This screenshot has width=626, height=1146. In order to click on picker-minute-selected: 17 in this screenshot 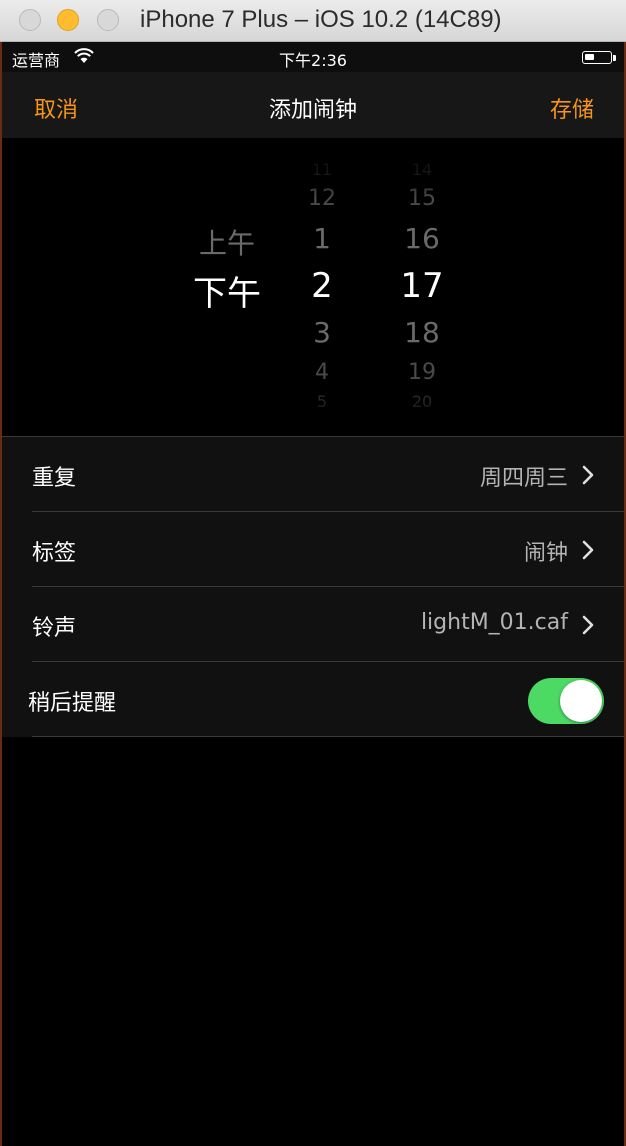, I will do `click(422, 286)`.